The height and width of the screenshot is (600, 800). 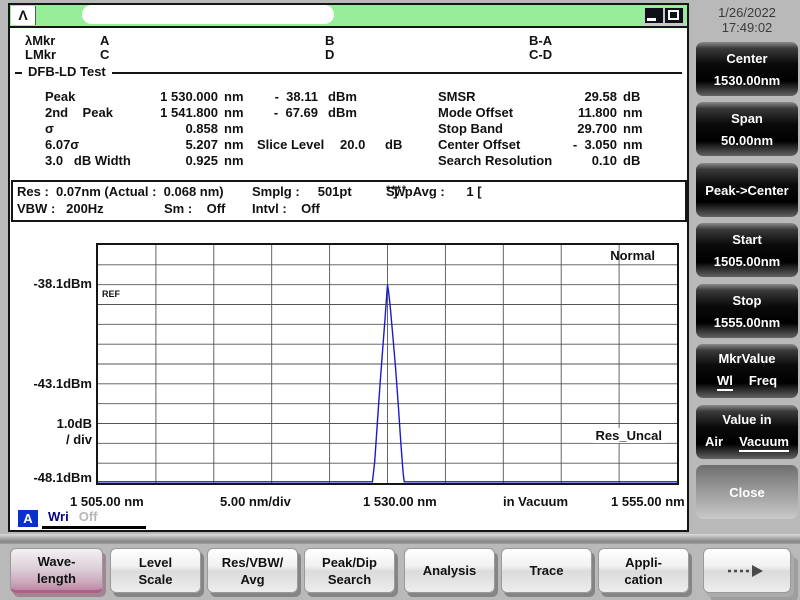 I want to click on x-axis-stop-label: 1 555.00 nm, so click(x=648, y=501).